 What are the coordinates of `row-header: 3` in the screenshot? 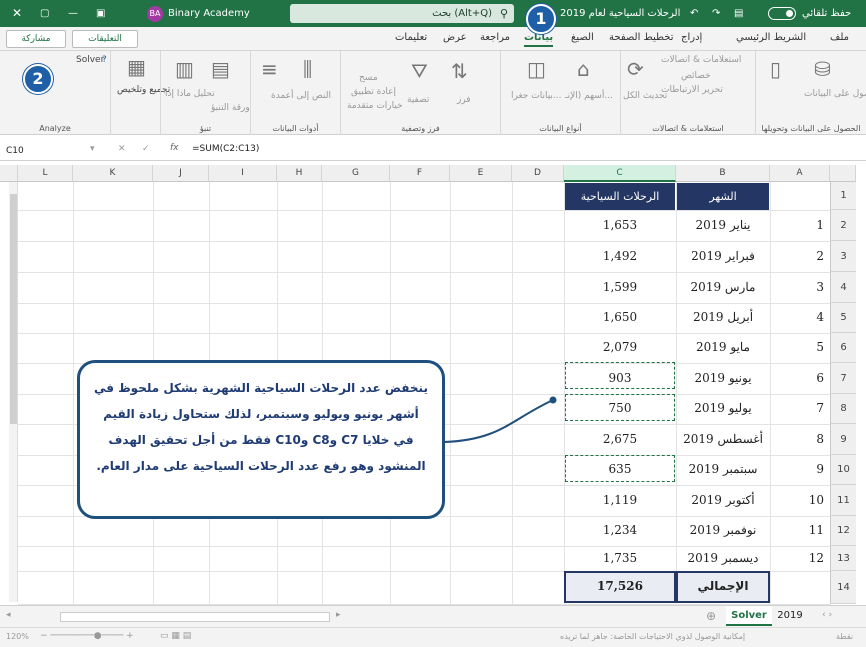 It's located at (843, 256).